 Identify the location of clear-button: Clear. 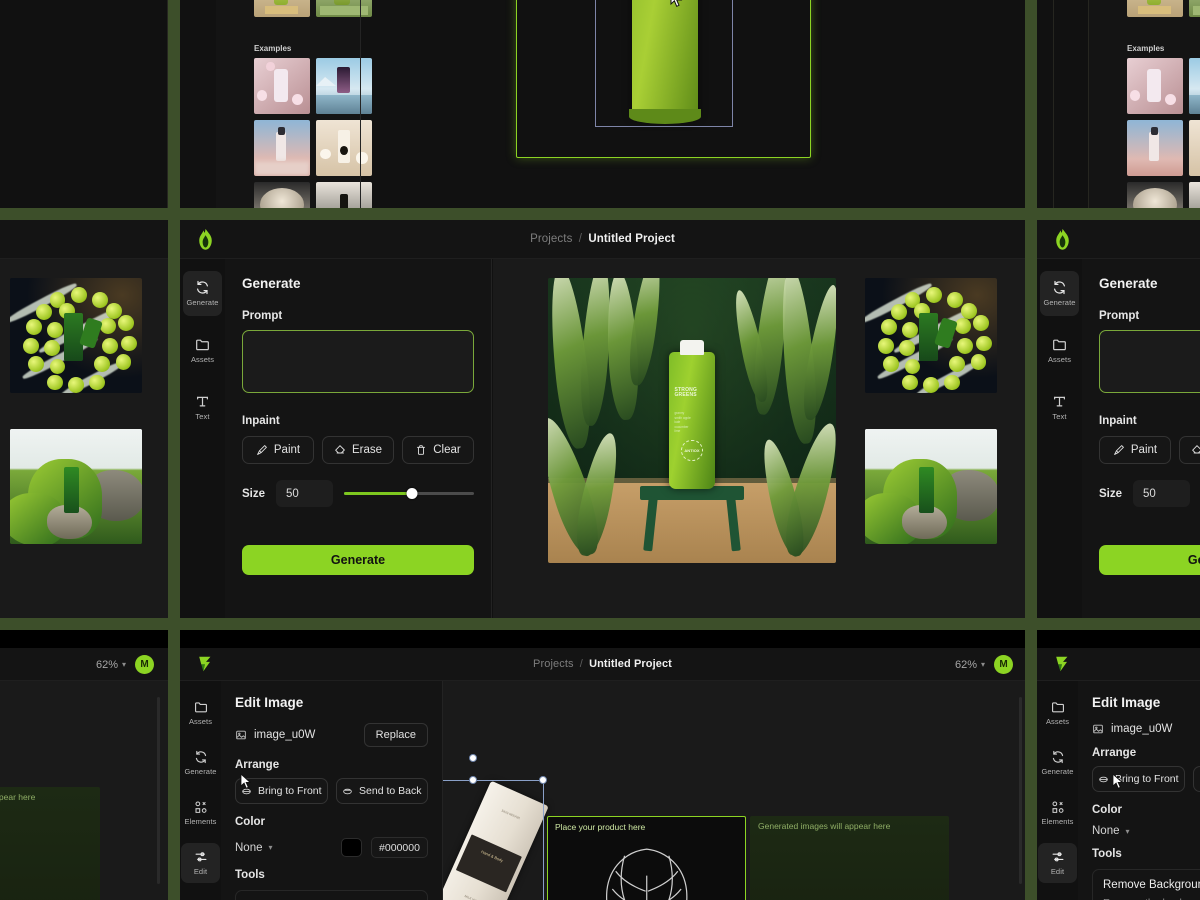
(438, 450).